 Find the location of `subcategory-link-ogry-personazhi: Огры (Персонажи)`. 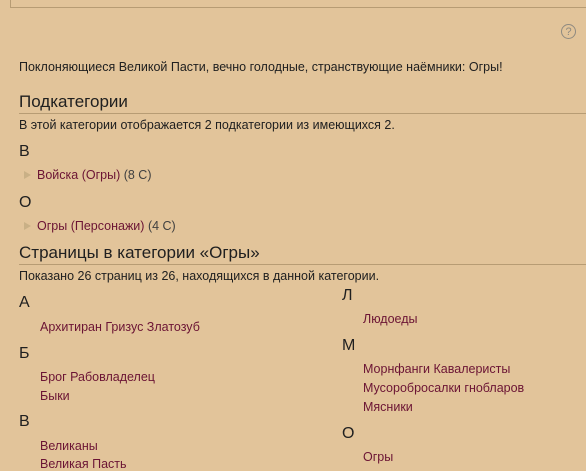

subcategory-link-ogry-personazhi: Огры (Персонажи) is located at coordinates (90, 226).